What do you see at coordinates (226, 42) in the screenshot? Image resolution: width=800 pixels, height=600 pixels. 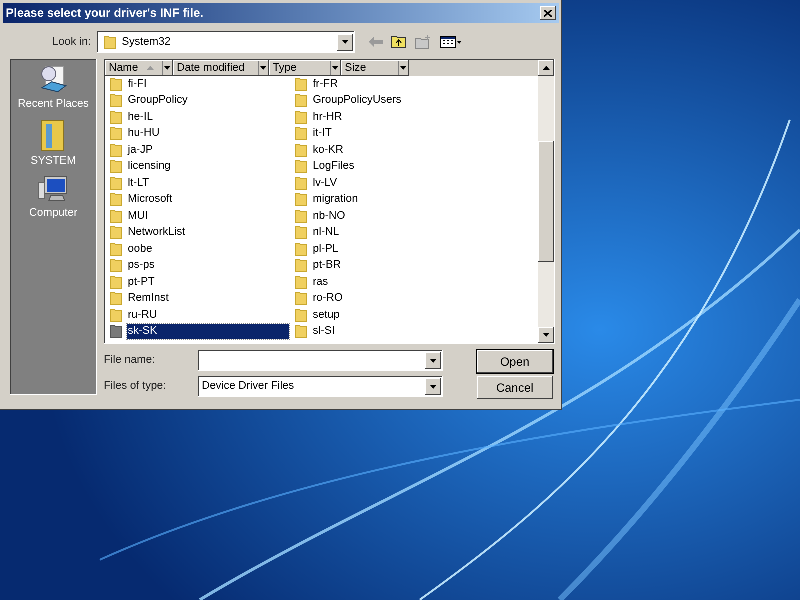 I see `look-in-dropdown: System32` at bounding box center [226, 42].